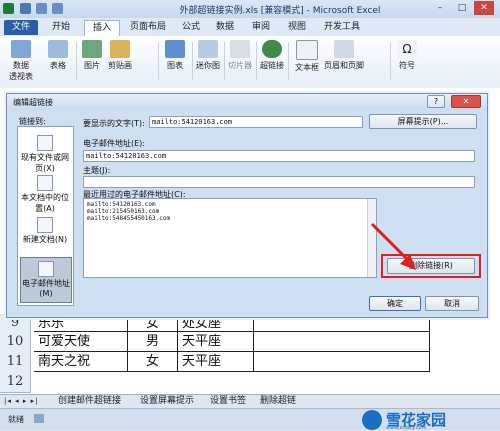 The height and width of the screenshot is (431, 500). What do you see at coordinates (102, 28) in the screenshot?
I see `tab-insert: 插入` at bounding box center [102, 28].